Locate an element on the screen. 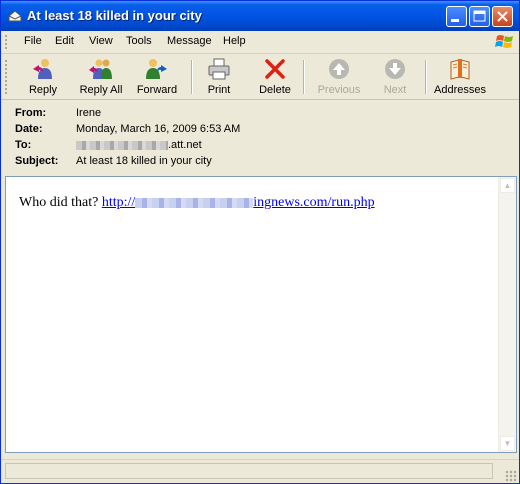 Image resolution: width=520 pixels, height=484 pixels. toolbar-grip is located at coordinates (7, 77).